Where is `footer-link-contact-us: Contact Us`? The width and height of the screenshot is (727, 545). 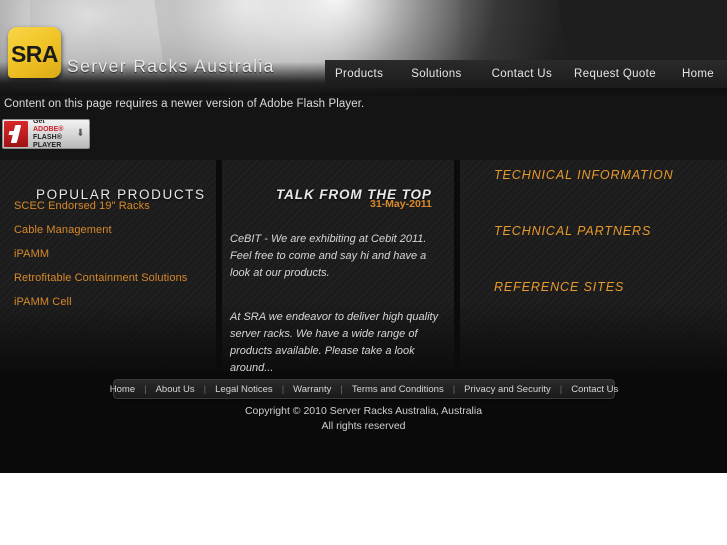 footer-link-contact-us: Contact Us is located at coordinates (594, 389).